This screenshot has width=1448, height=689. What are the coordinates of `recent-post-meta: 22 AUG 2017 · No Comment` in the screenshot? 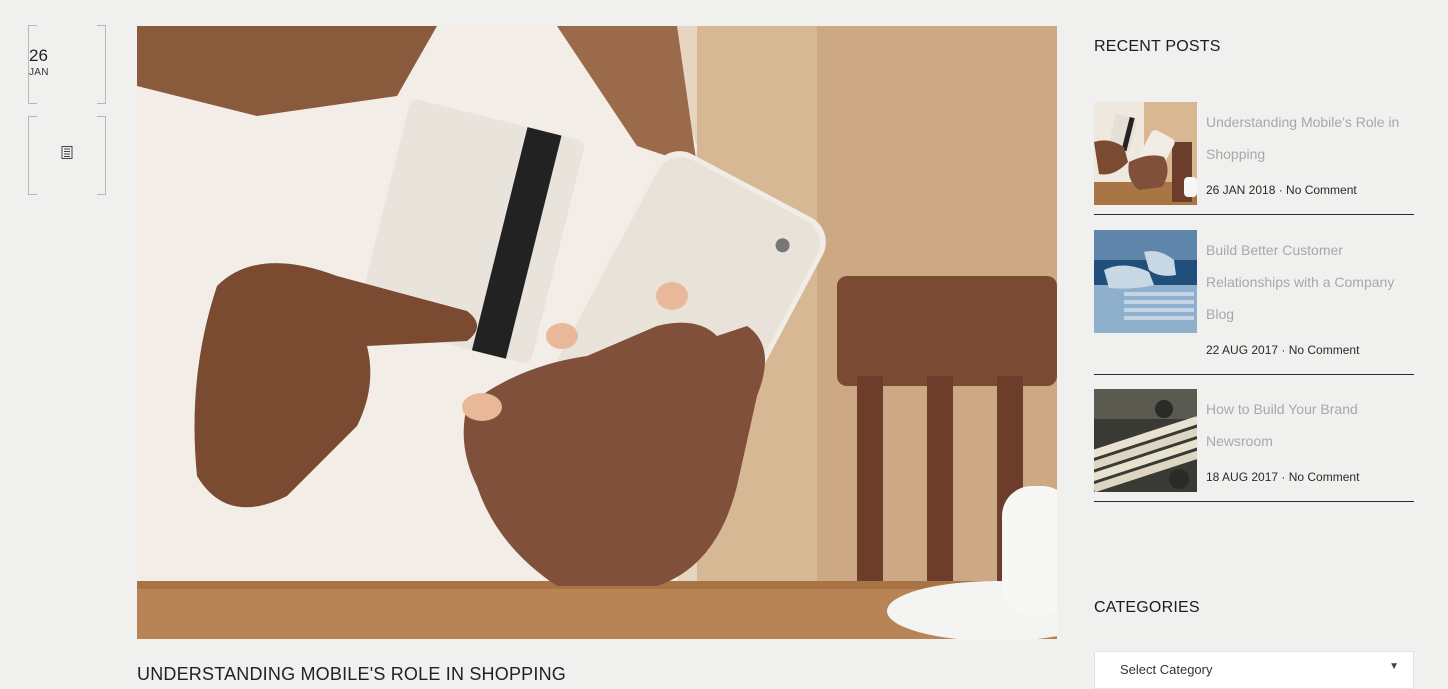 It's located at (1283, 350).